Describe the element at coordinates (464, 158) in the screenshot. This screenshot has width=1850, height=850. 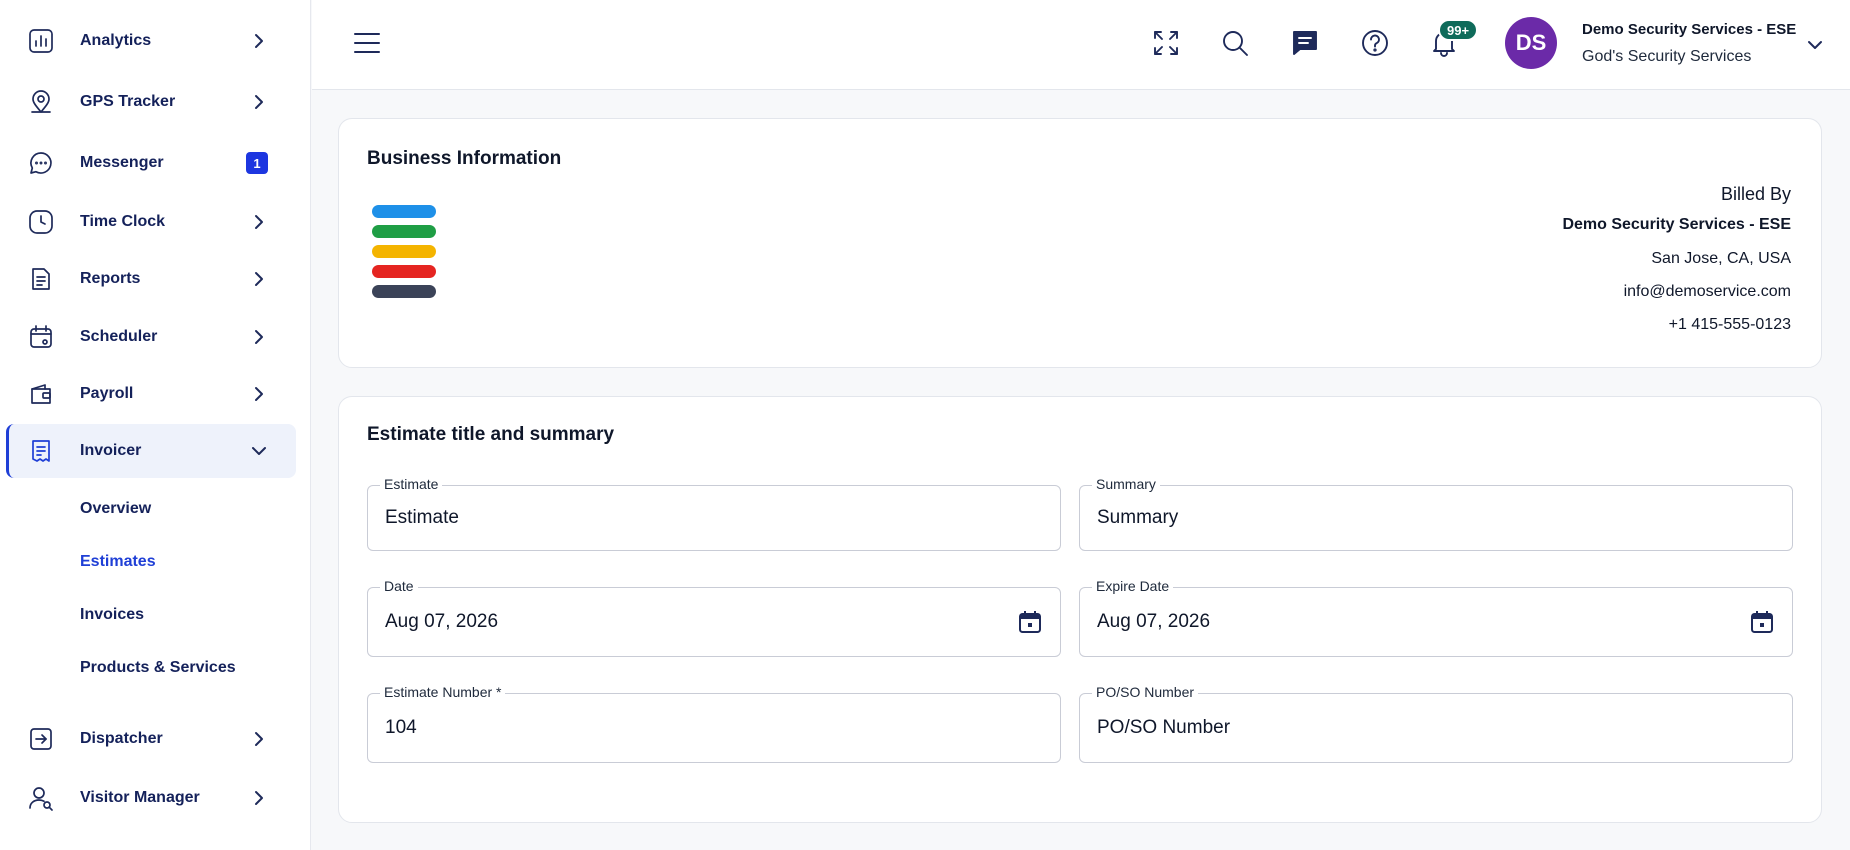
I see `card-title: Business Information` at that location.